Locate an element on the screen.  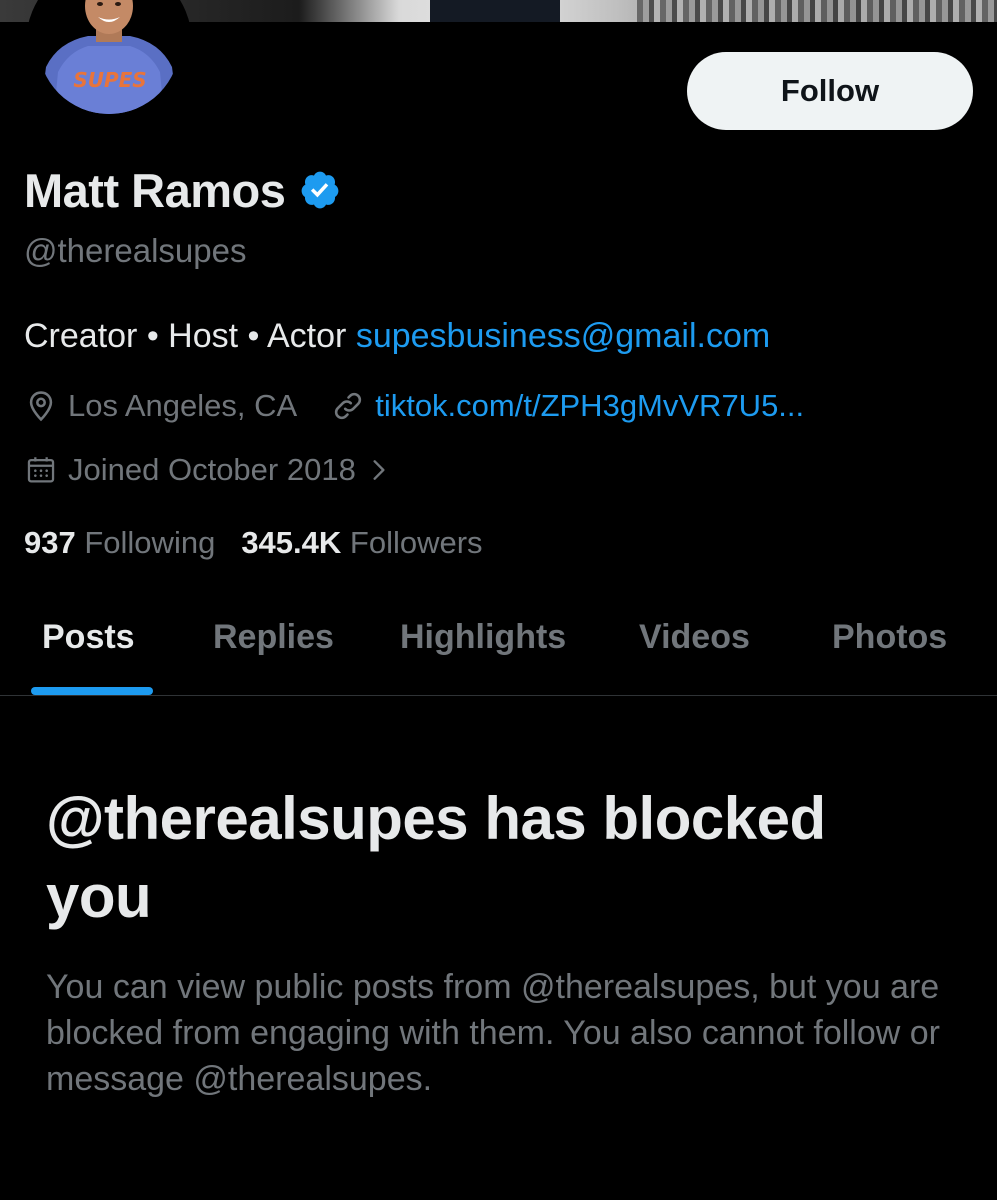
tab-posts: Posts is located at coordinates (88, 637).